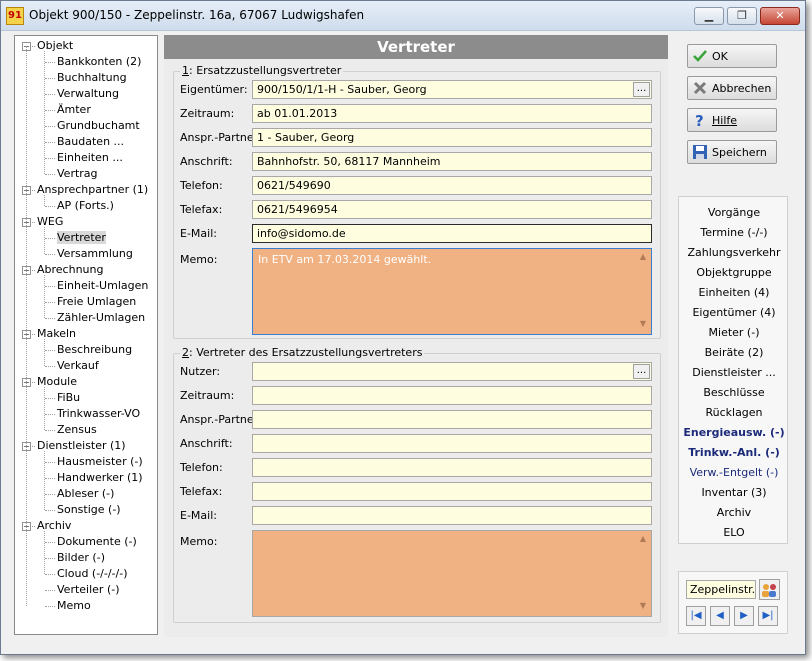  I want to click on nav-link-trinkw-anl: Trinkw.-Anl. (-), so click(734, 453).